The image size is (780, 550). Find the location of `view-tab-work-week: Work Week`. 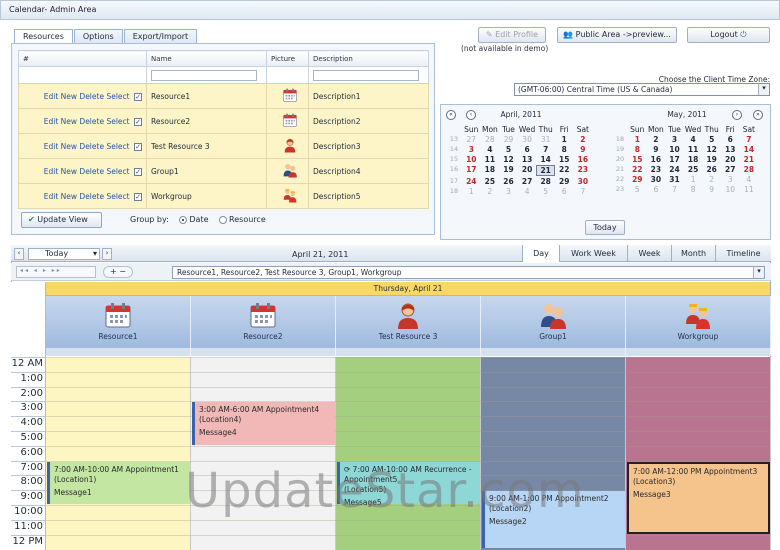

view-tab-work-week: Work Week is located at coordinates (593, 253).